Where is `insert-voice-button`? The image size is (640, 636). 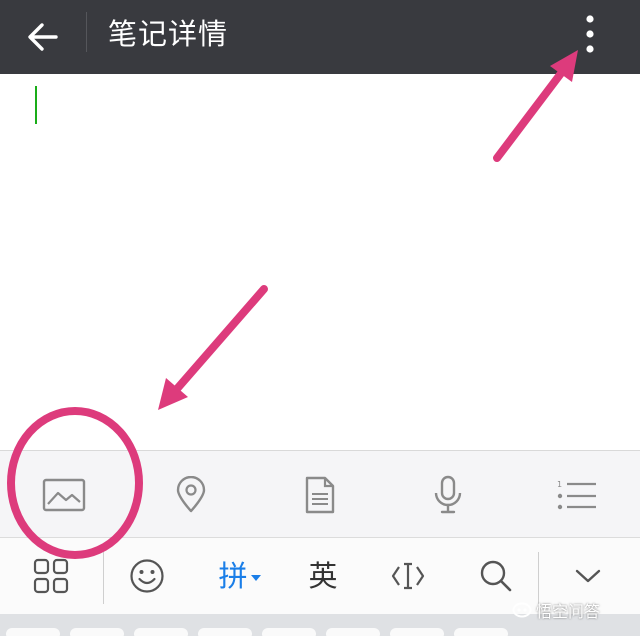
insert-voice-button is located at coordinates (448, 495).